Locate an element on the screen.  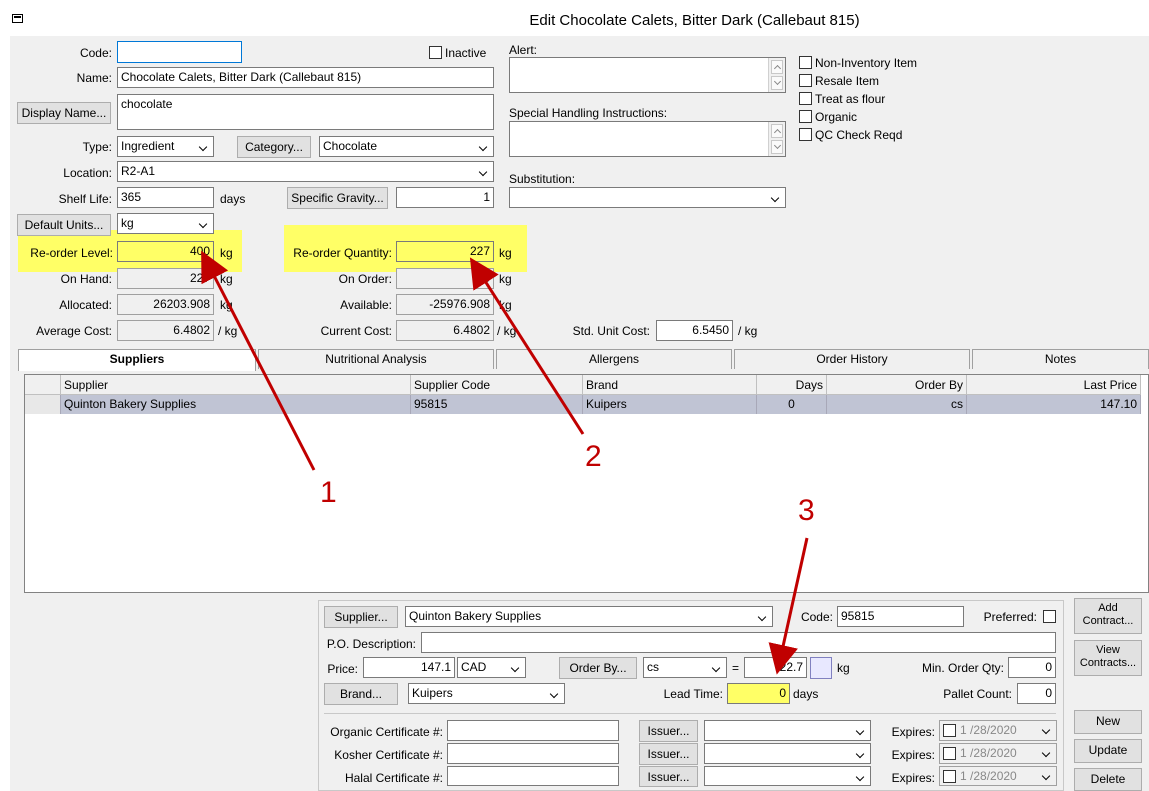
annotation-number-3: 3 is located at coordinates (806, 510).